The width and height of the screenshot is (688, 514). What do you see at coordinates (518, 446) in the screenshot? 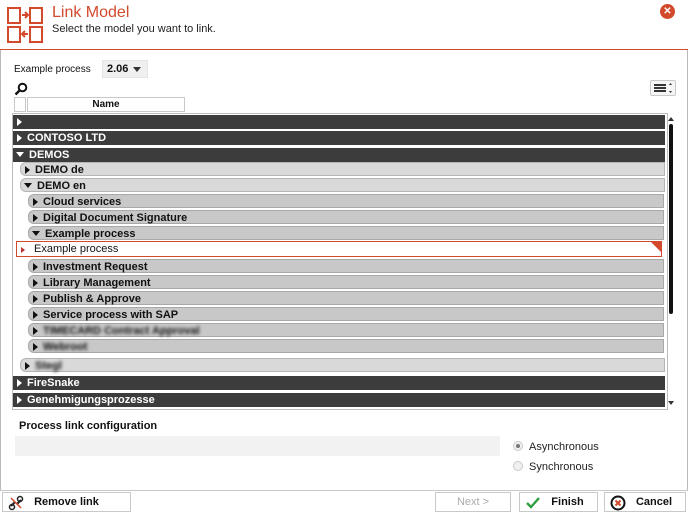
I see `asynchronous-radio` at bounding box center [518, 446].